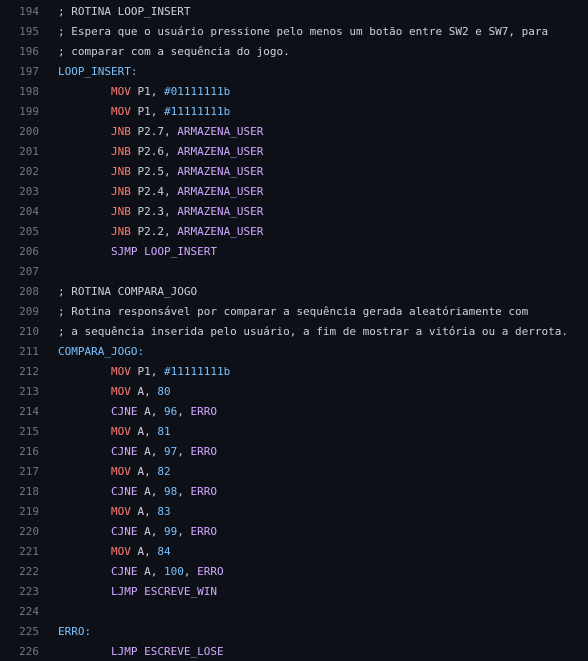 Image resolution: width=588 pixels, height=661 pixels. Describe the element at coordinates (19, 331) in the screenshot. I see `line-number: 210` at that location.